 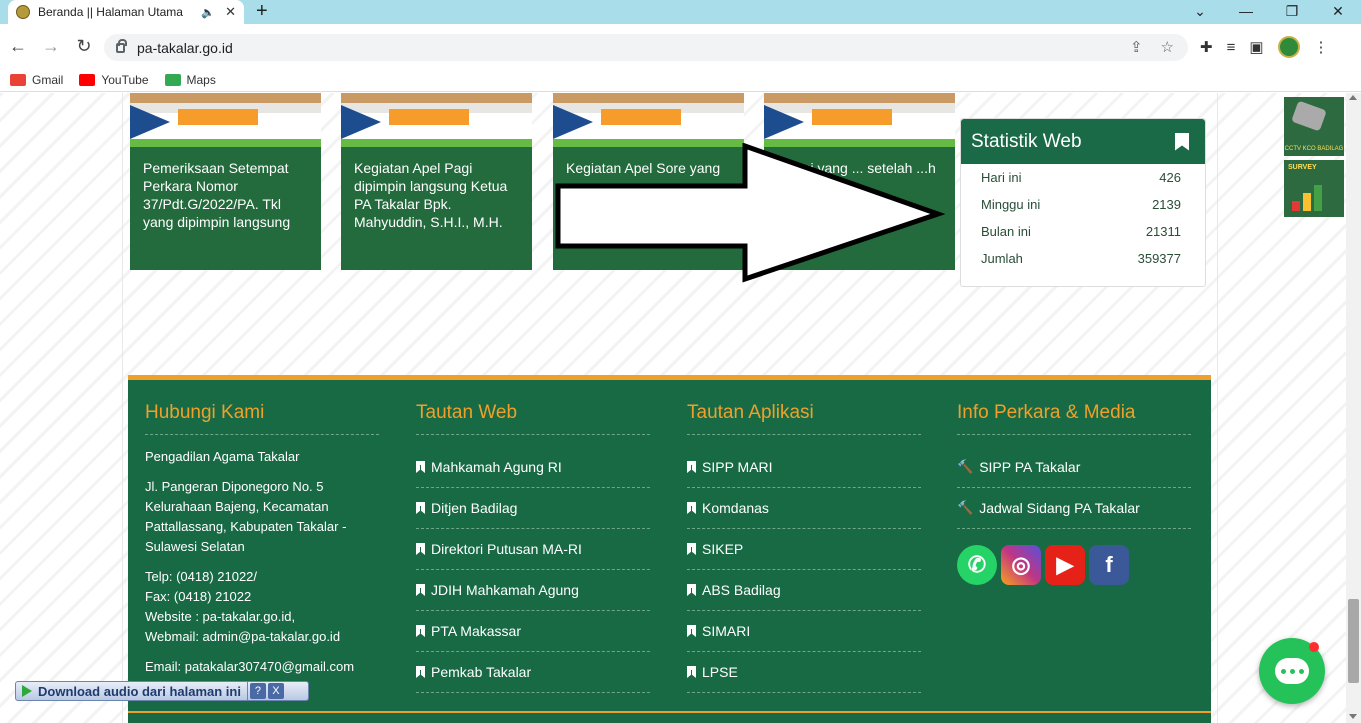 I want to click on maps-icon, so click(x=172, y=79).